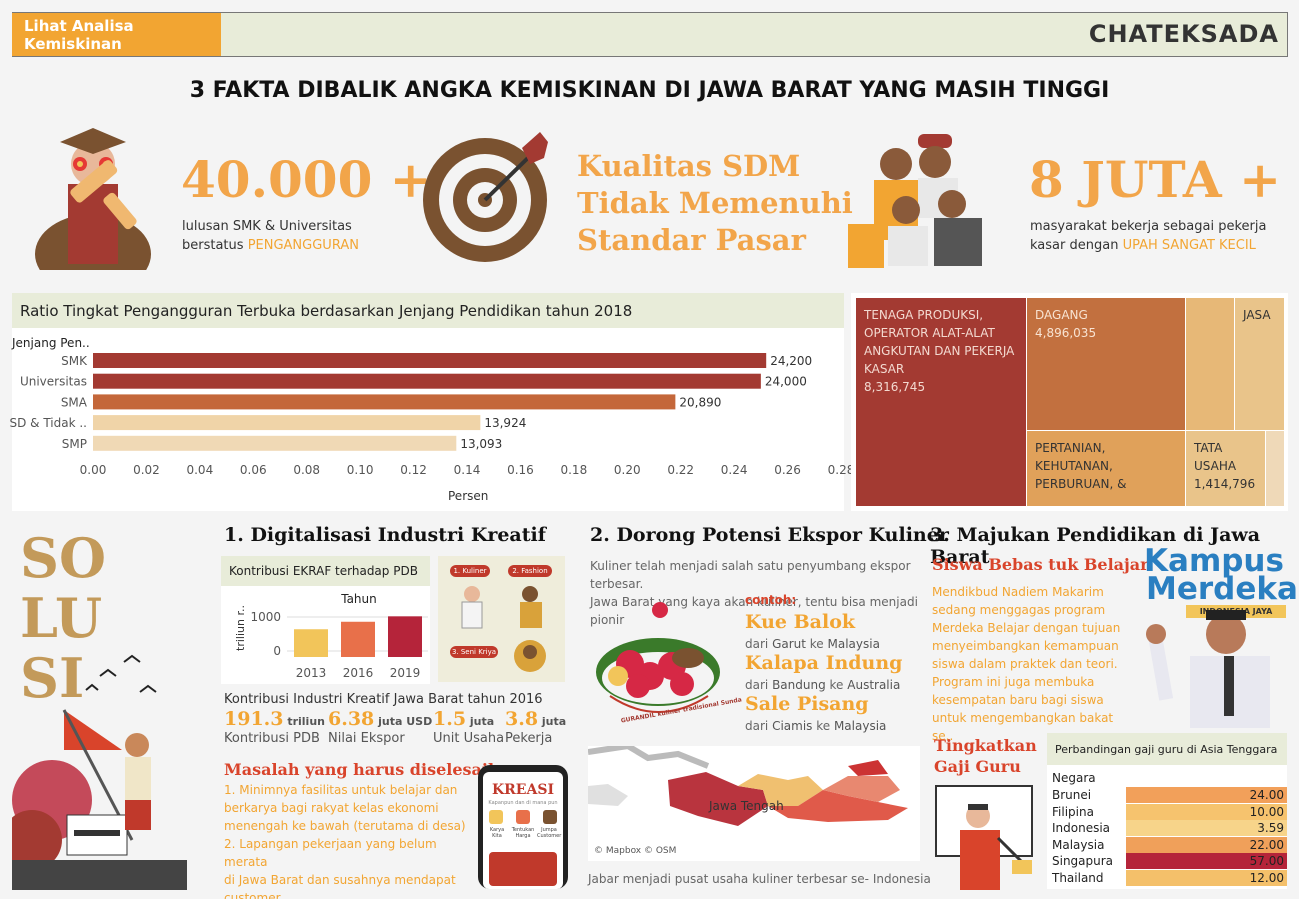 This screenshot has width=1299, height=899. I want to click on jumpa-customer-icon, so click(550, 817).